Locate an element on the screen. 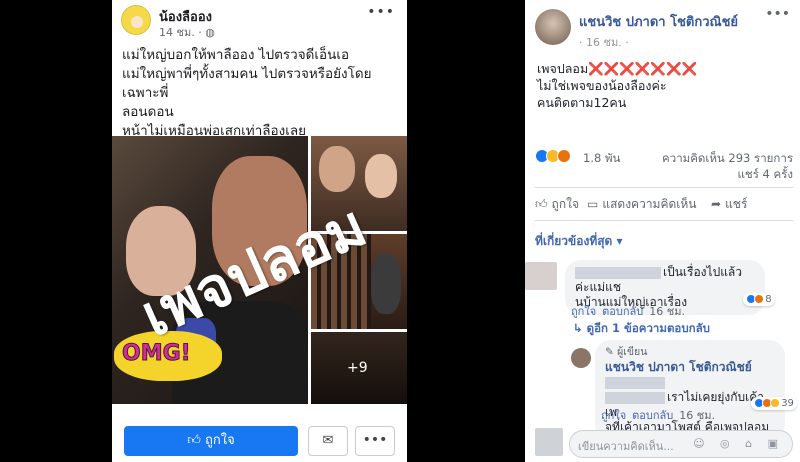  photo-thumb-more: +9 is located at coordinates (359, 368).